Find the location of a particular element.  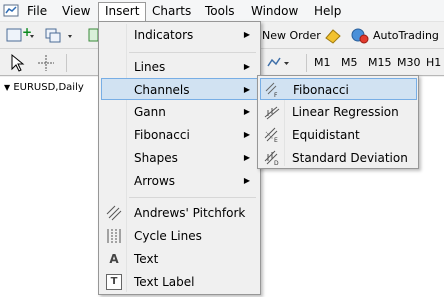

text-label-icon: T is located at coordinates (114, 282).